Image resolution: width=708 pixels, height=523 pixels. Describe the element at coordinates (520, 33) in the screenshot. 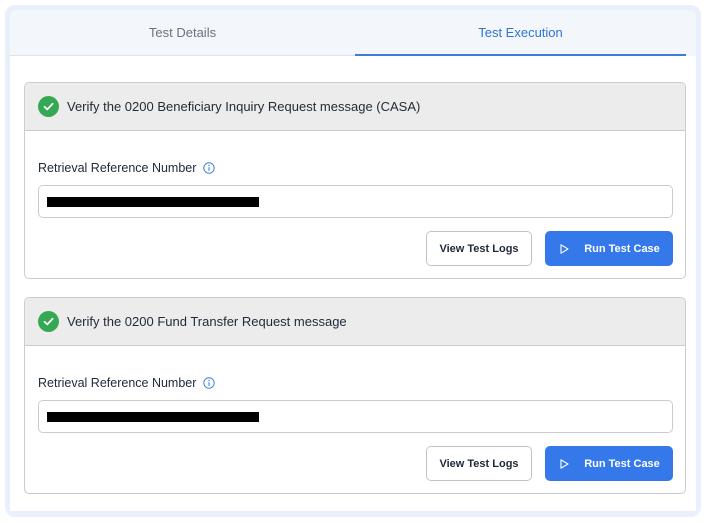

I see `tab-test-execution: Test Execution` at that location.